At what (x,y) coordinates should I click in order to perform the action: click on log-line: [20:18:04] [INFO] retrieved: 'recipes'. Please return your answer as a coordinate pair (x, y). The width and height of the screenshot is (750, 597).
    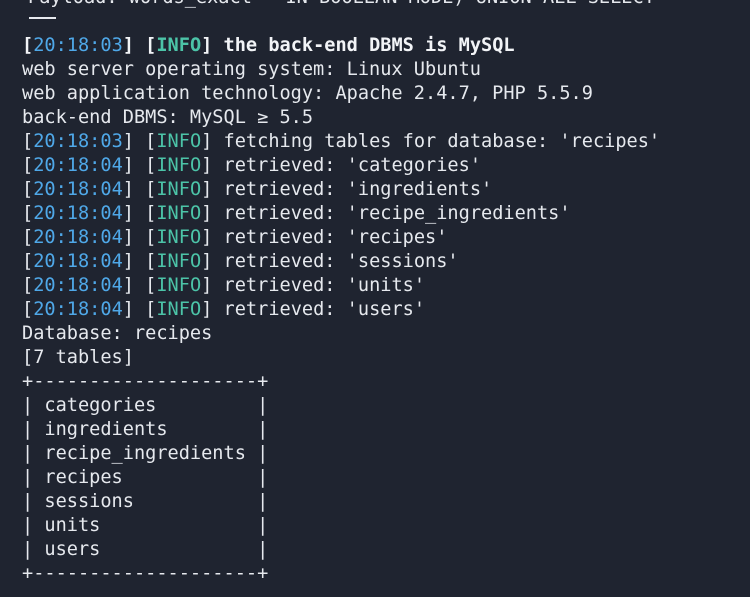
    Looking at the image, I should click on (386, 238).